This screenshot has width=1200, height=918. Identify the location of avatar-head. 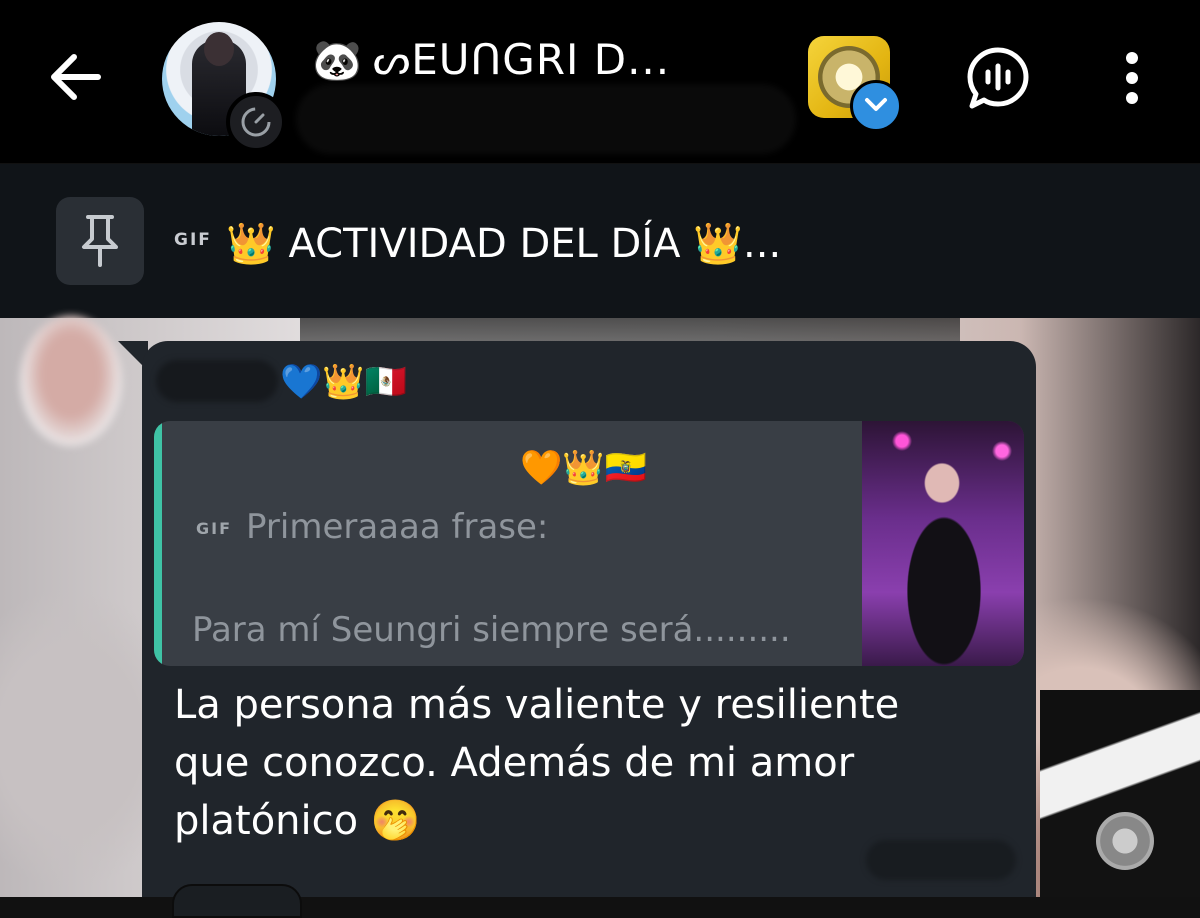
(219, 49).